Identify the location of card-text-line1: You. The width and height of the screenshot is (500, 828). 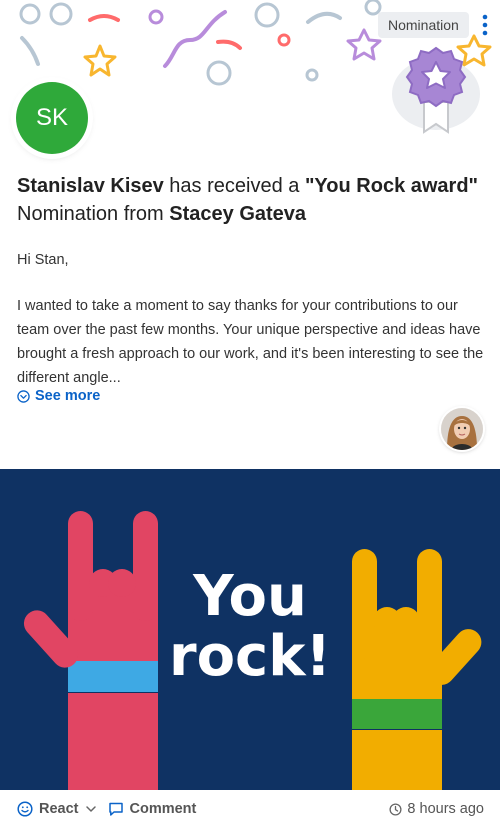
(249, 596).